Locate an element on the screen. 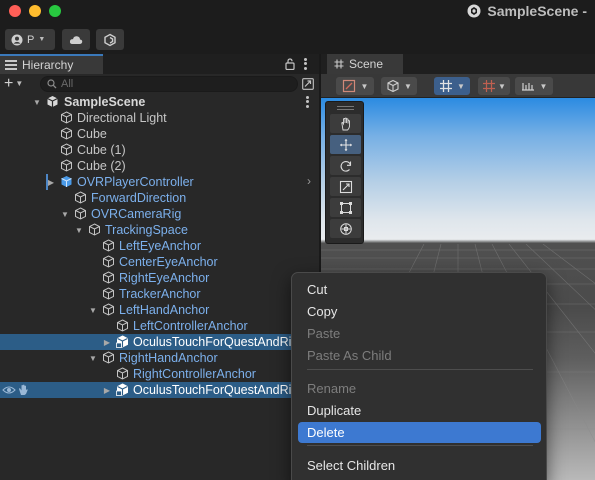 Image resolution: width=595 pixels, height=480 pixels. scene-visibility-filter-icon is located at coordinates (308, 84).